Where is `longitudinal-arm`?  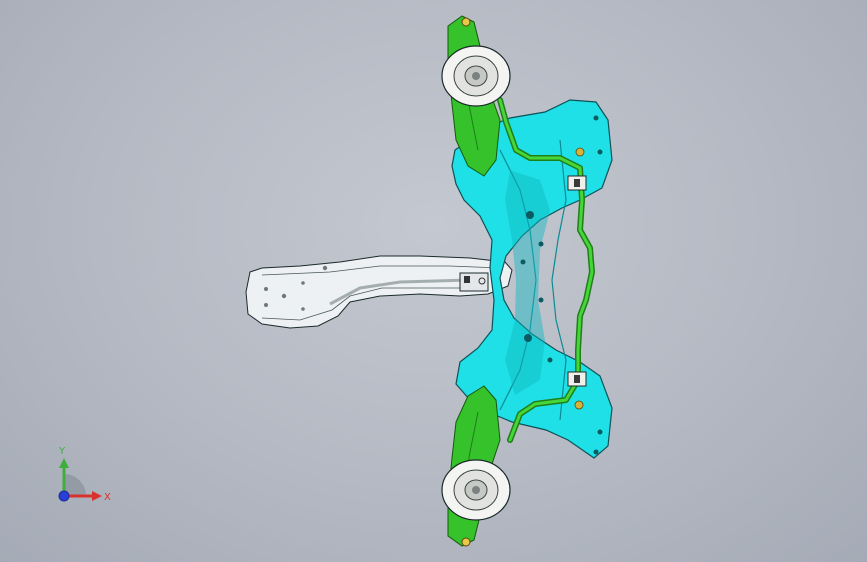
longitudinal-arm is located at coordinates (379, 292).